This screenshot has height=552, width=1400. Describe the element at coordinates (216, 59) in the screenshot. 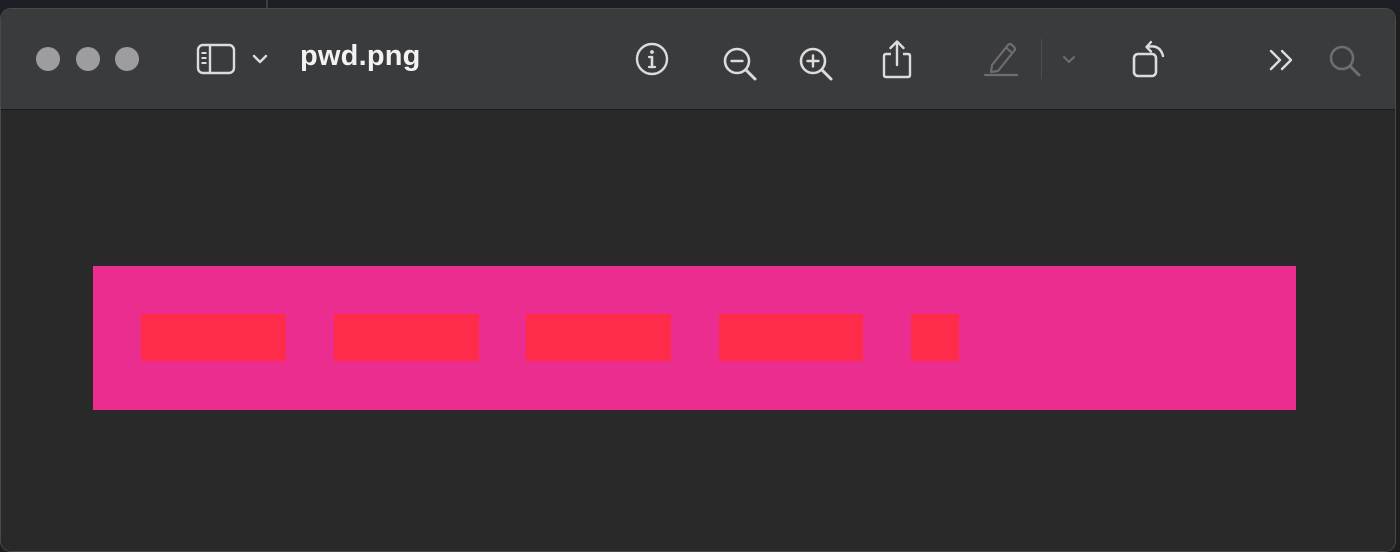

I see `sidebar-icon` at that location.